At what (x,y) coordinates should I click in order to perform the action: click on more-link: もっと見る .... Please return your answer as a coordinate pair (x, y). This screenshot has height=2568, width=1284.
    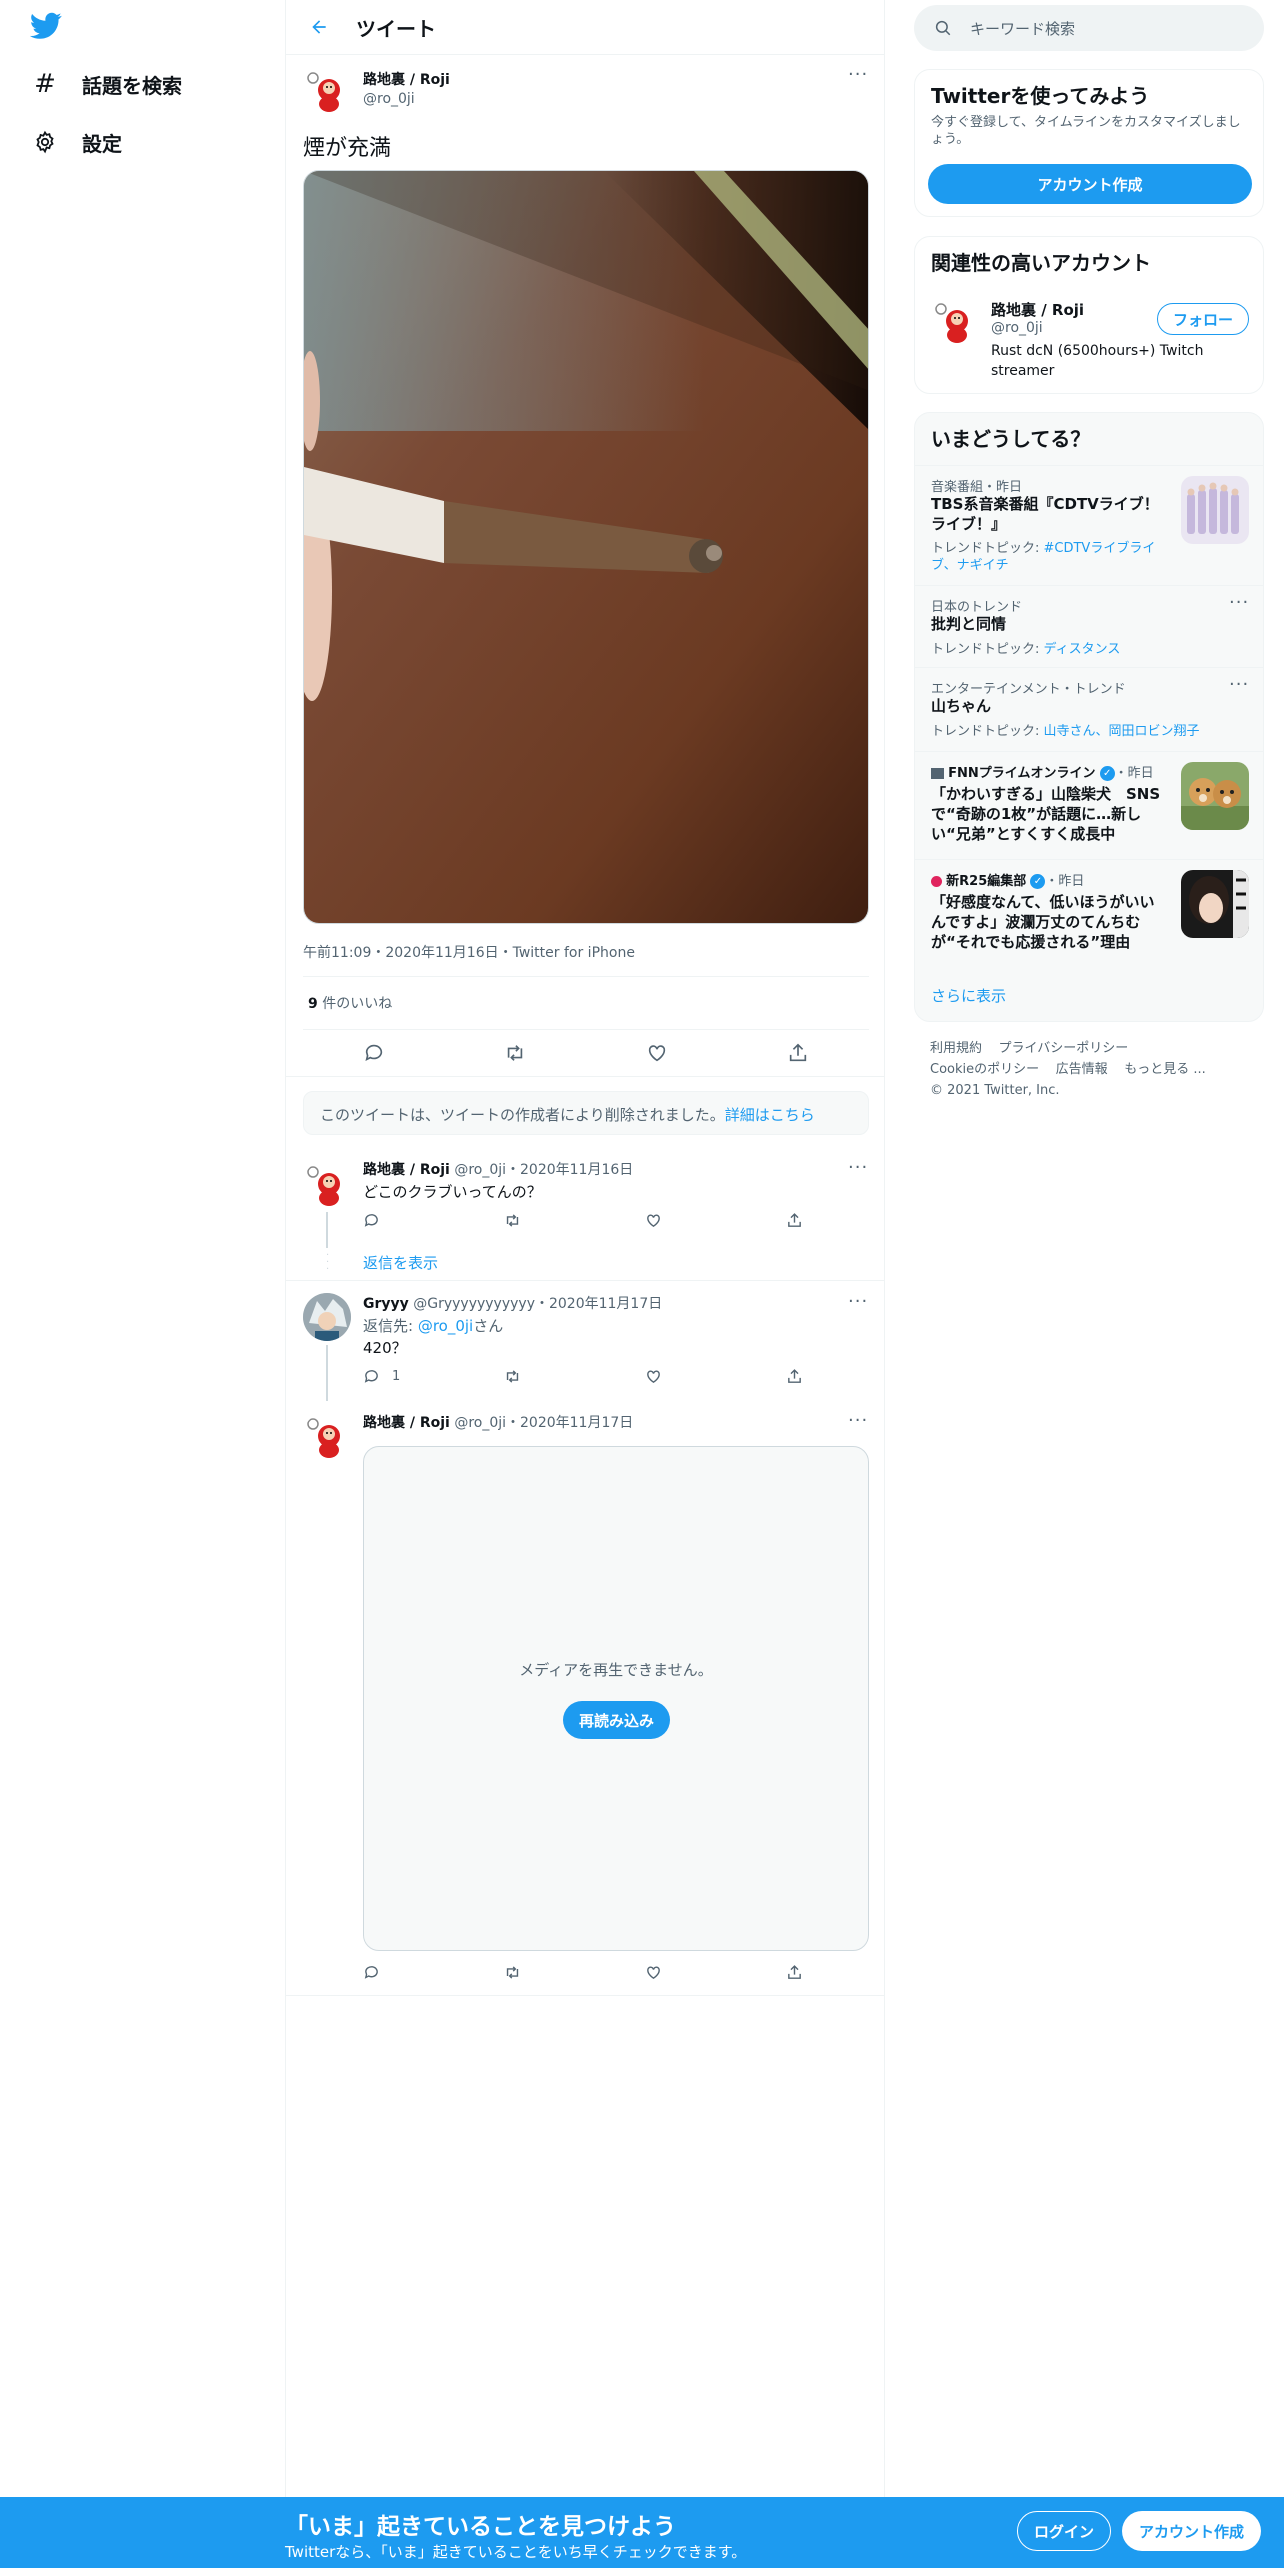
    Looking at the image, I should click on (1165, 1069).